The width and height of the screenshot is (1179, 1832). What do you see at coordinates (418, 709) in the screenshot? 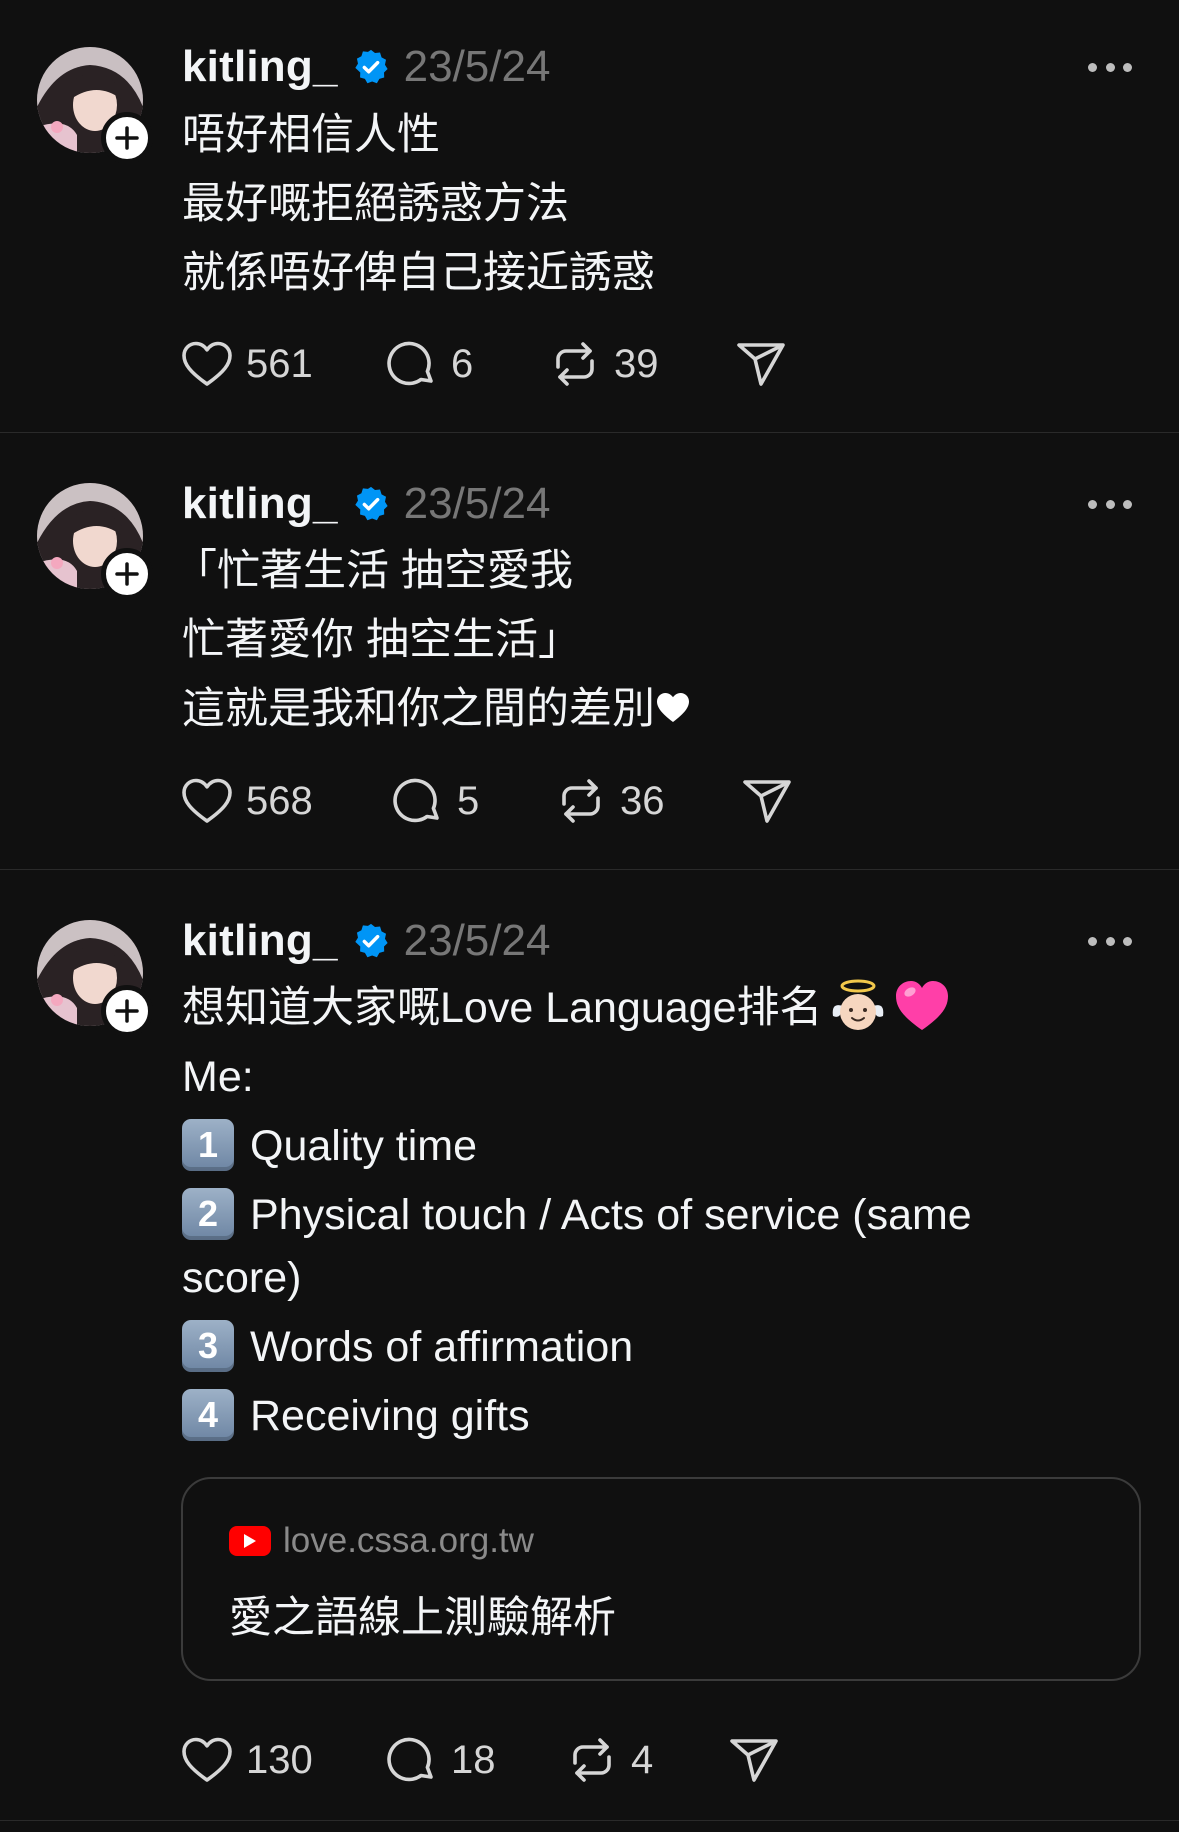
I see `post-line: 這就是我和你之間的差別` at bounding box center [418, 709].